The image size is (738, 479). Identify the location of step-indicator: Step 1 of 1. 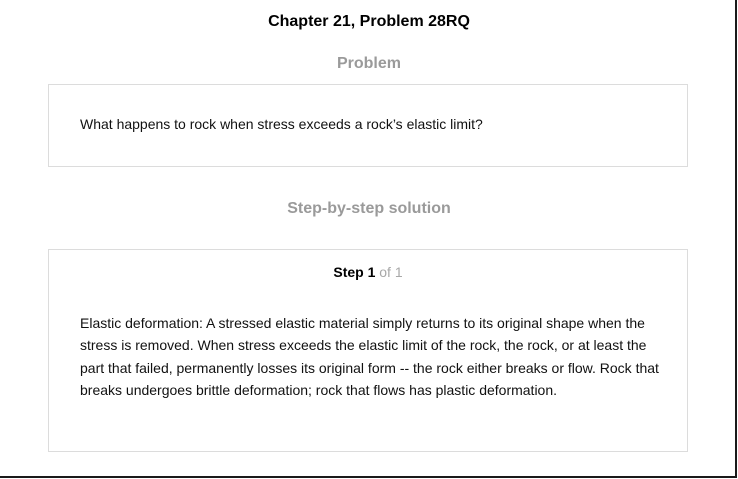
(368, 272).